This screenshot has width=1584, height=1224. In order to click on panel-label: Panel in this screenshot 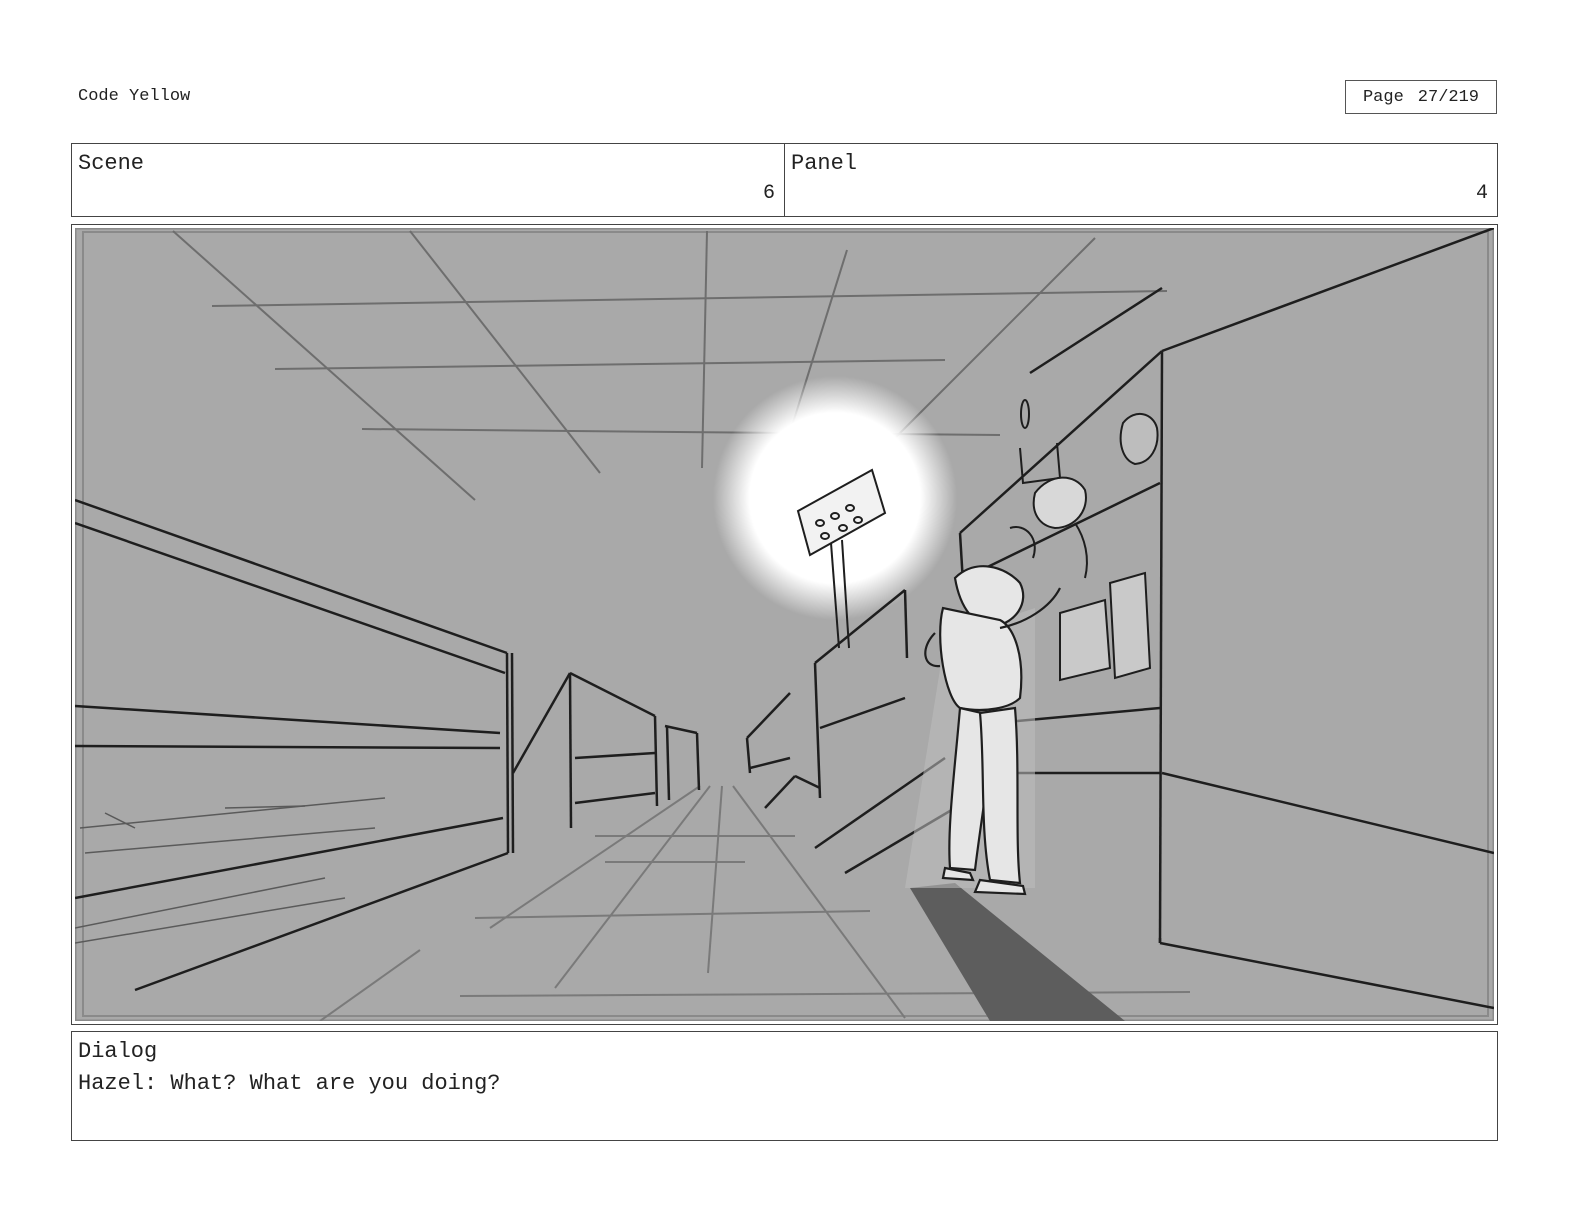, I will do `click(824, 163)`.